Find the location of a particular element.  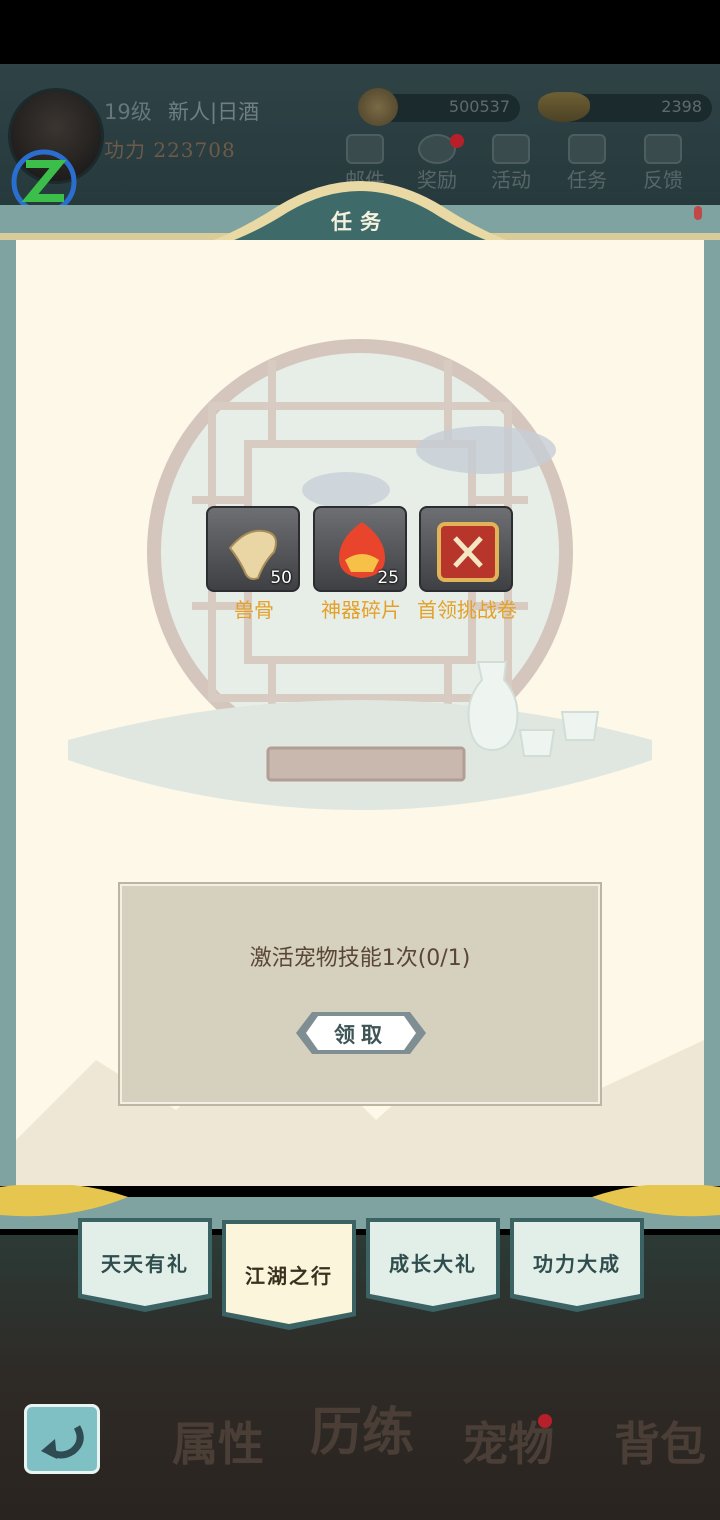

reward-item: 25 神器碎片 is located at coordinates (361, 564).